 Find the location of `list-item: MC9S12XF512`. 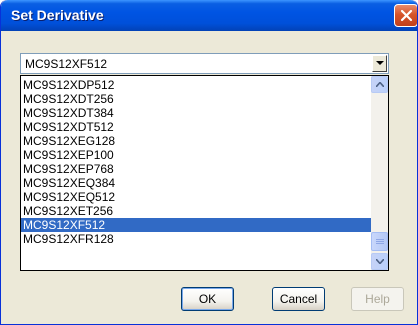

list-item: MC9S12XF512 is located at coordinates (196, 225).